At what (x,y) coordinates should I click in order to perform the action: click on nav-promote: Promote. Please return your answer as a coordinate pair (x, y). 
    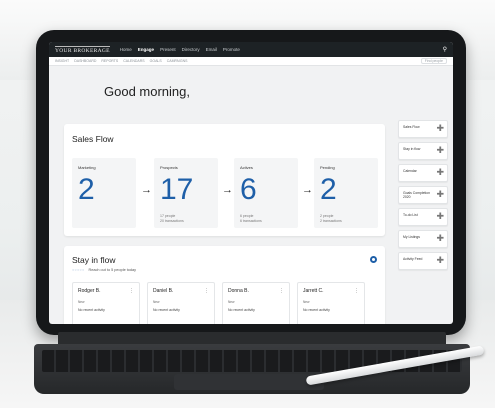
    Looking at the image, I should click on (231, 49).